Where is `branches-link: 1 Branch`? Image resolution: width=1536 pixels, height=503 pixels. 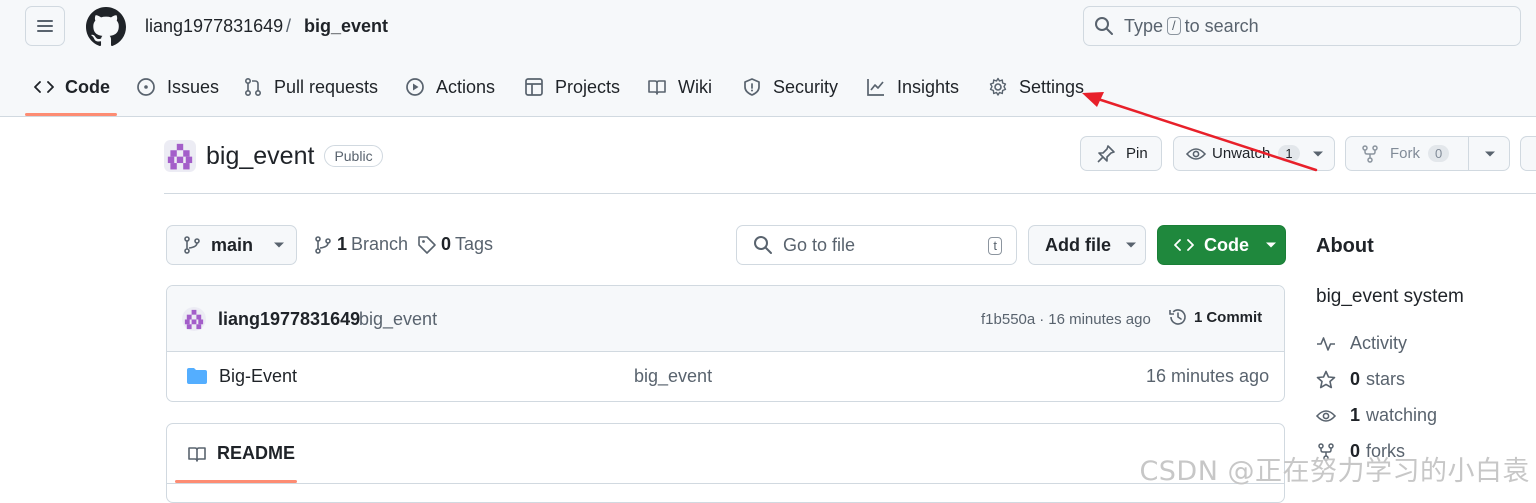 branches-link: 1 Branch is located at coordinates (361, 244).